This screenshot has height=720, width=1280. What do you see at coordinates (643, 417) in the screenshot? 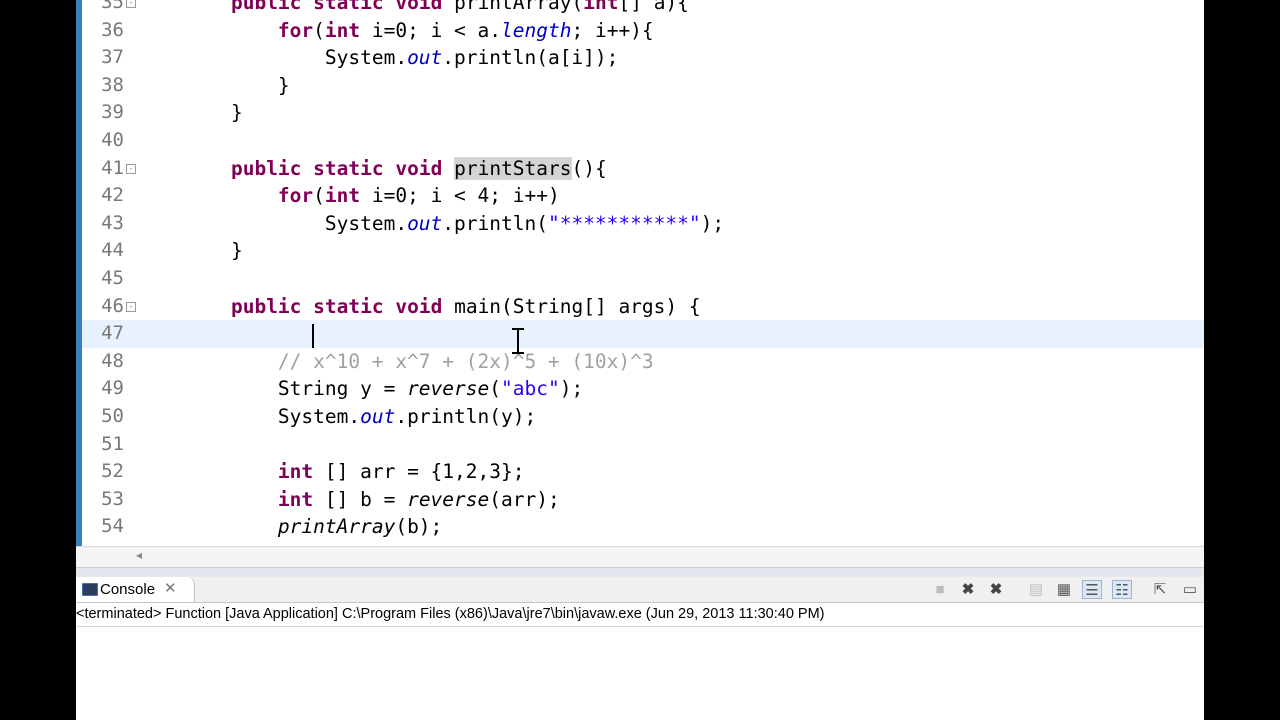
I see `code-line: 50 System.out.println(y);` at bounding box center [643, 417].